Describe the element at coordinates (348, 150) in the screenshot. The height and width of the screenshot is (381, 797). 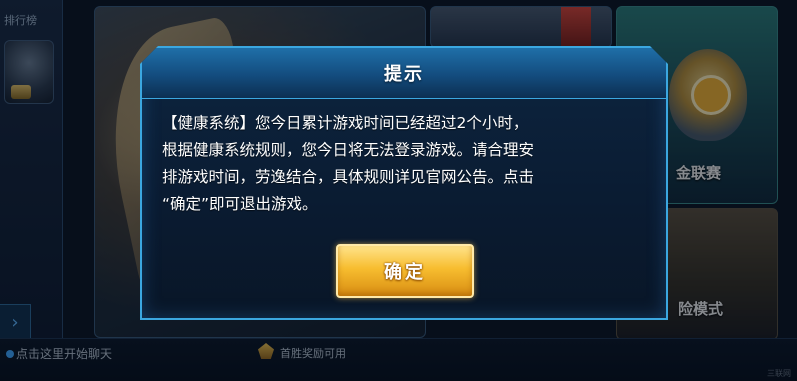
I see `message-line: 根据健康系统规则，您今日将无法登录游戏。请合理安` at that location.